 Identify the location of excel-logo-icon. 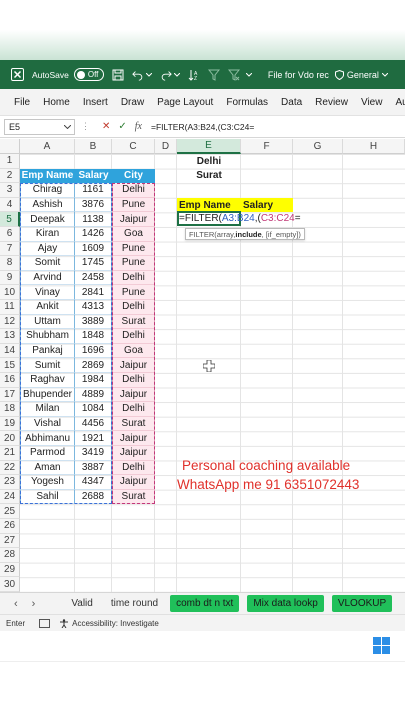
(17, 74).